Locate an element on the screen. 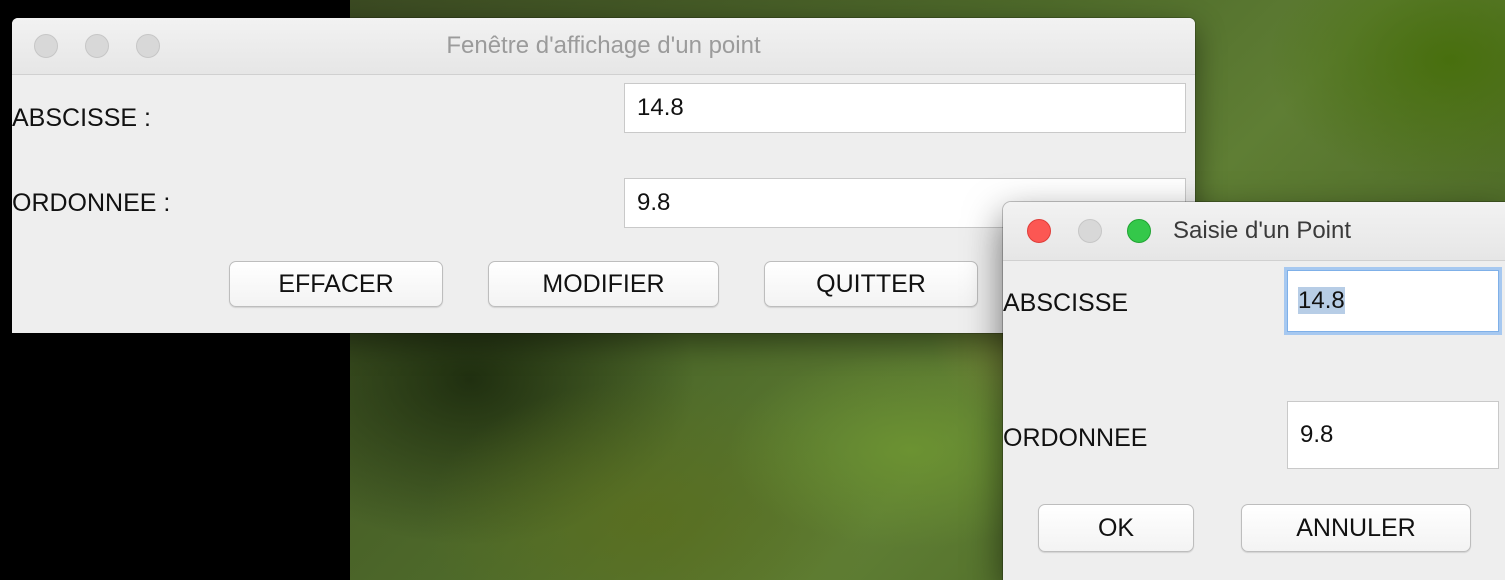 The image size is (1505, 580). zoom-button is located at coordinates (1139, 231).